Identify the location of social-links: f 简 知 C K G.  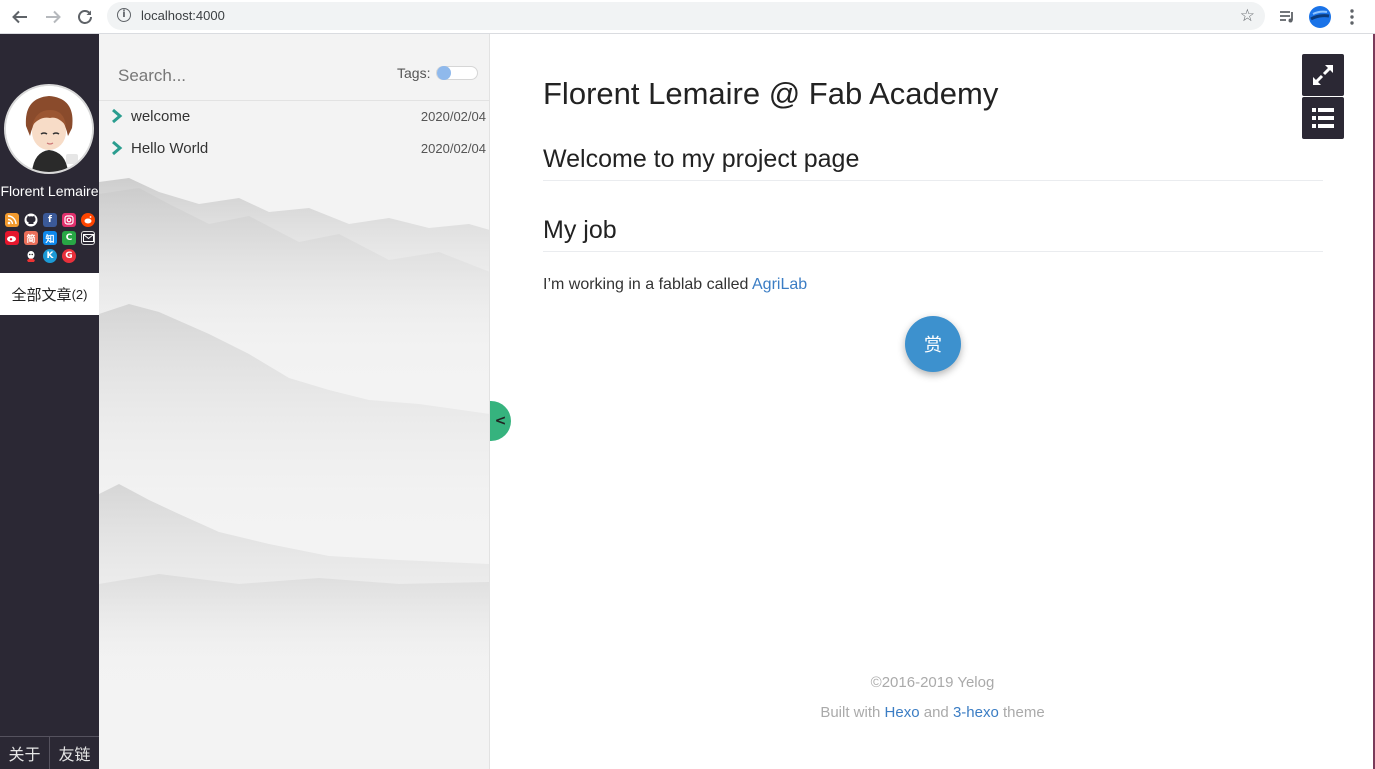
(50, 238).